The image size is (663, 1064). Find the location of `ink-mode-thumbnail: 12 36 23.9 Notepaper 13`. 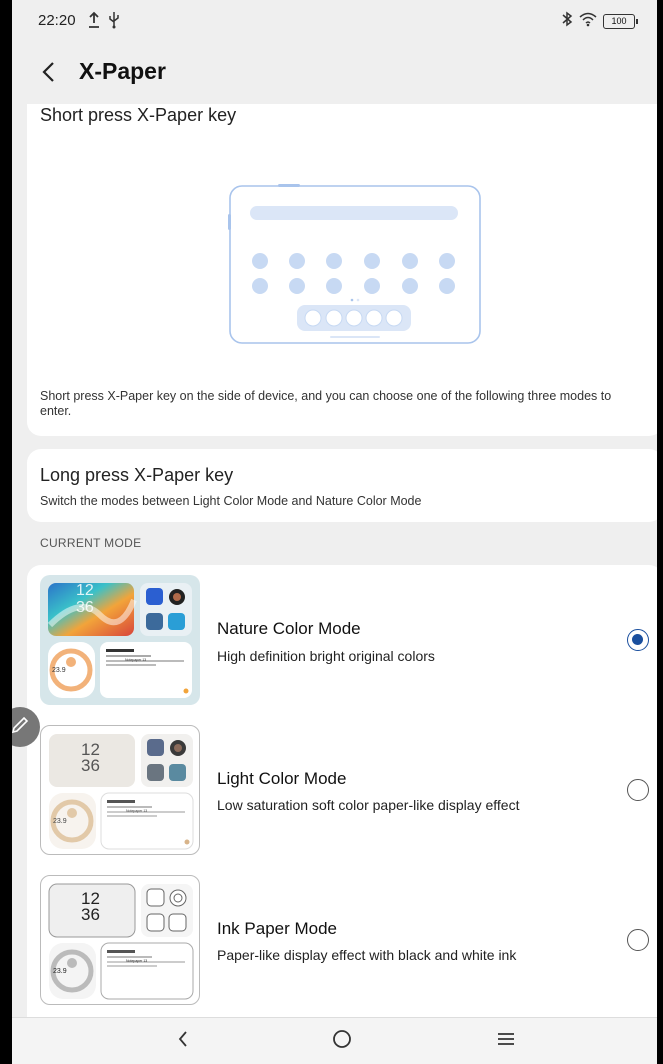

ink-mode-thumbnail: 12 36 23.9 Notepaper 13 is located at coordinates (120, 940).